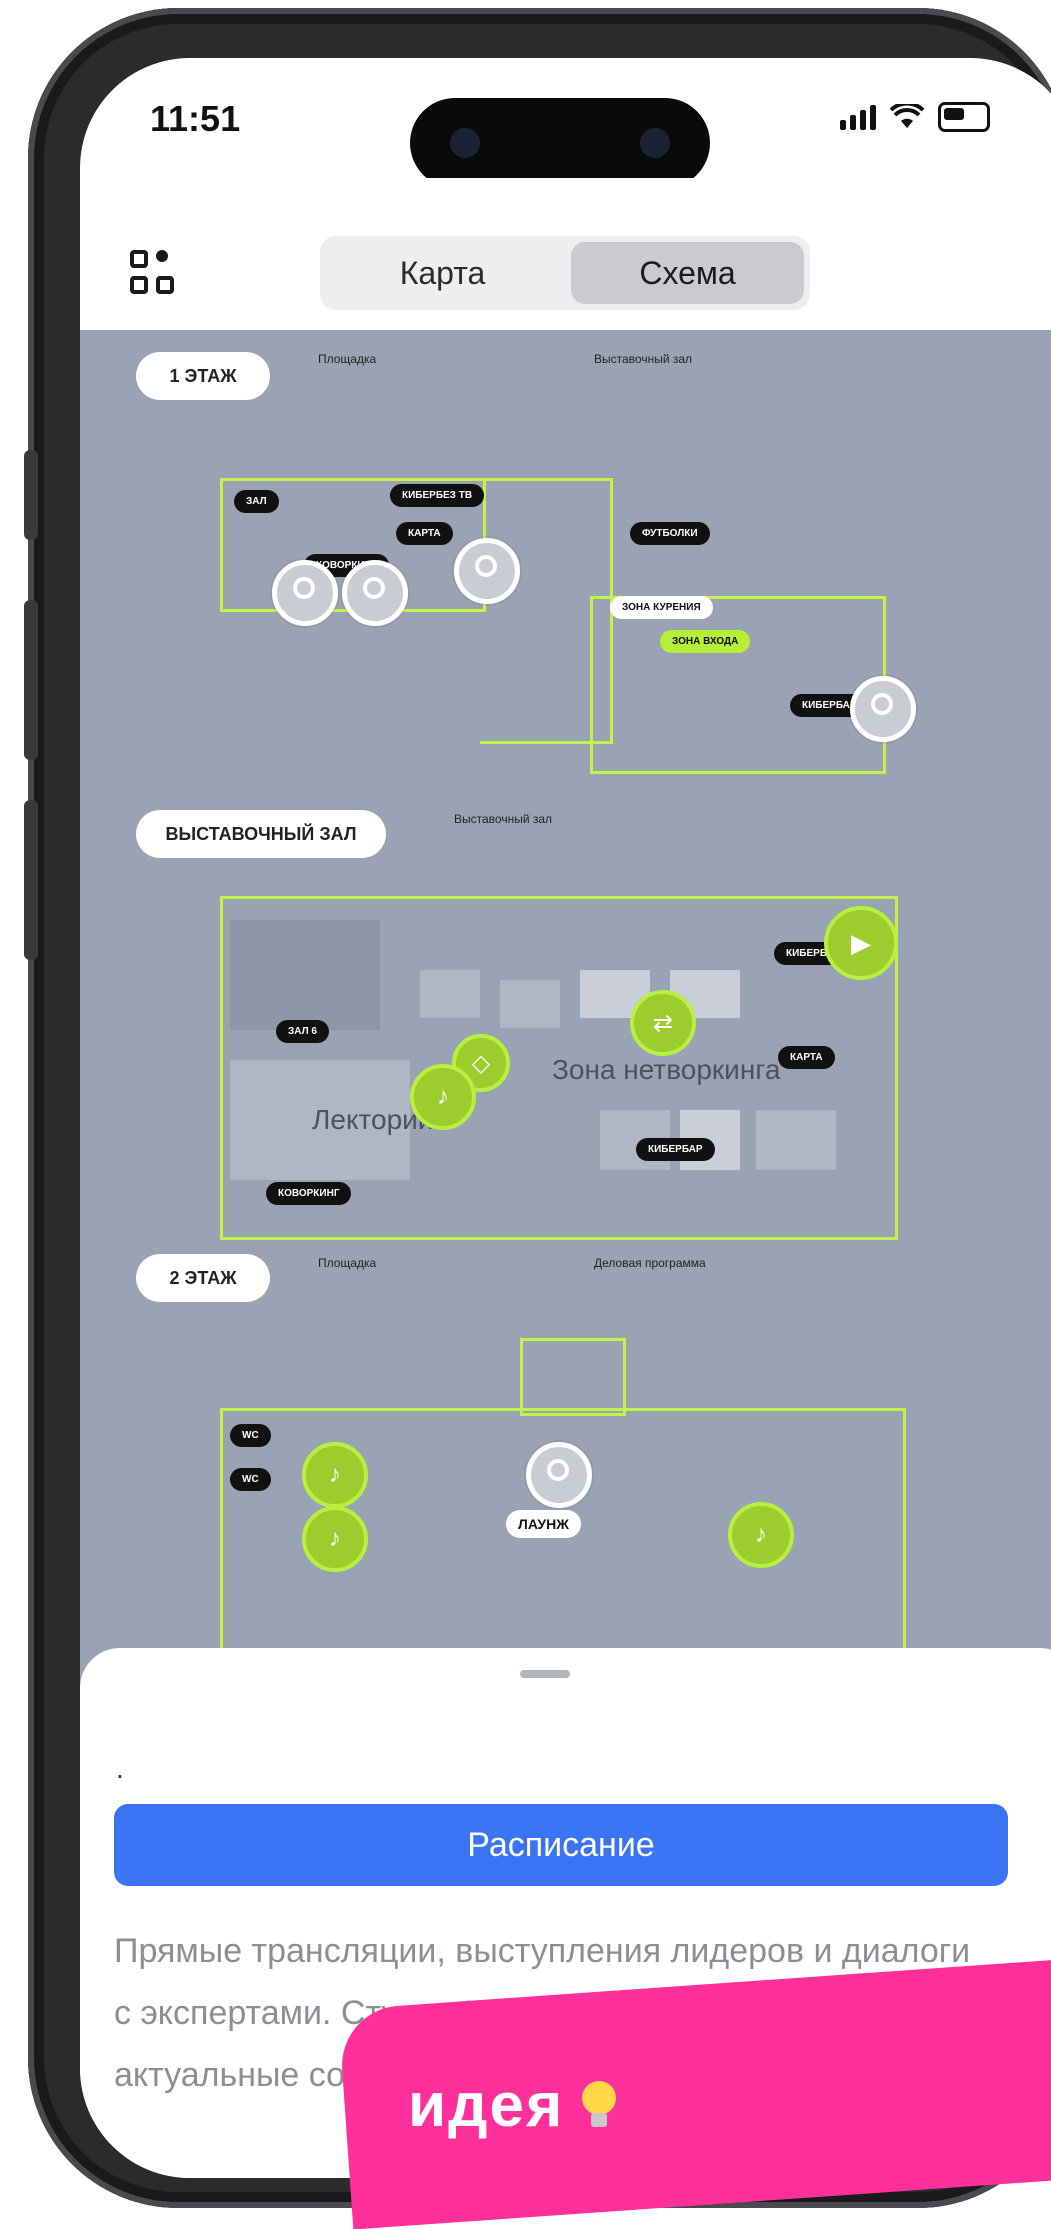  I want to click on qr-scan-icon, so click(155, 275).